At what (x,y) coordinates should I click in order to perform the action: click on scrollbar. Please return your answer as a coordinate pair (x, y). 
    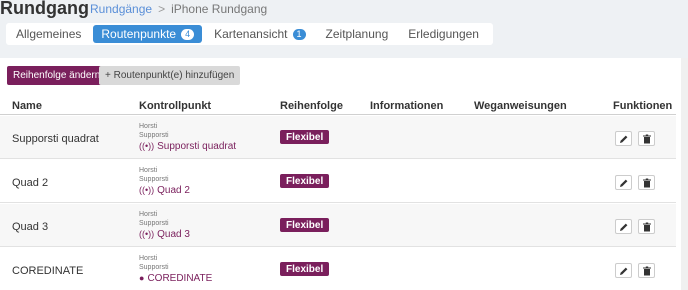
    Looking at the image, I should click on (684, 174).